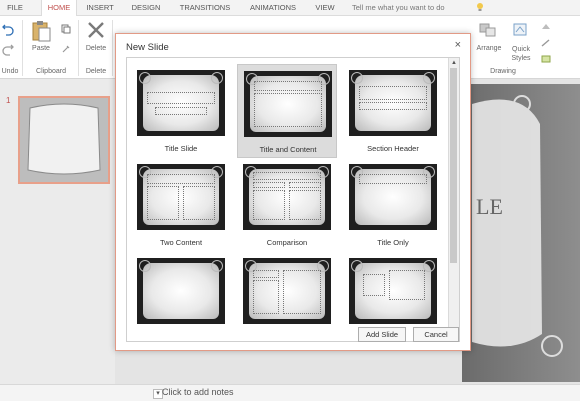 The image size is (580, 401). Describe the element at coordinates (488, 30) in the screenshot. I see `arrange-icon` at that location.